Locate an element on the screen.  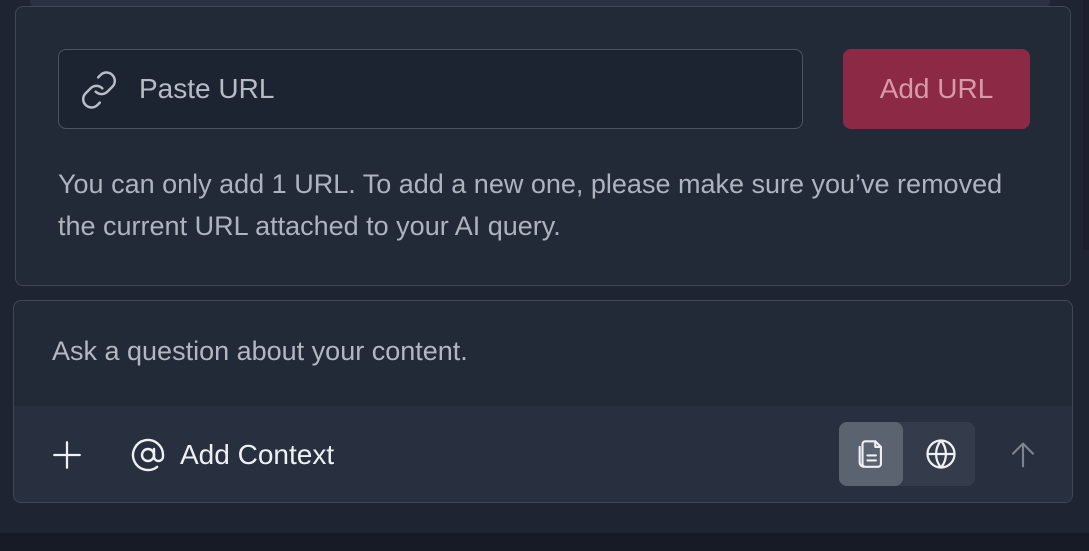
scroll-edge is located at coordinates (1086, 125).